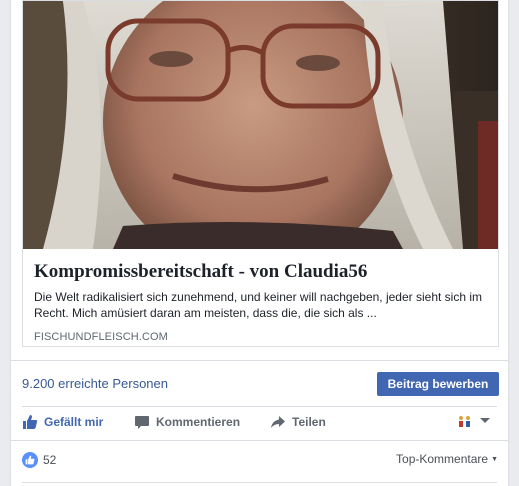 The width and height of the screenshot is (519, 486). I want to click on chevron-down-icon, so click(485, 420).